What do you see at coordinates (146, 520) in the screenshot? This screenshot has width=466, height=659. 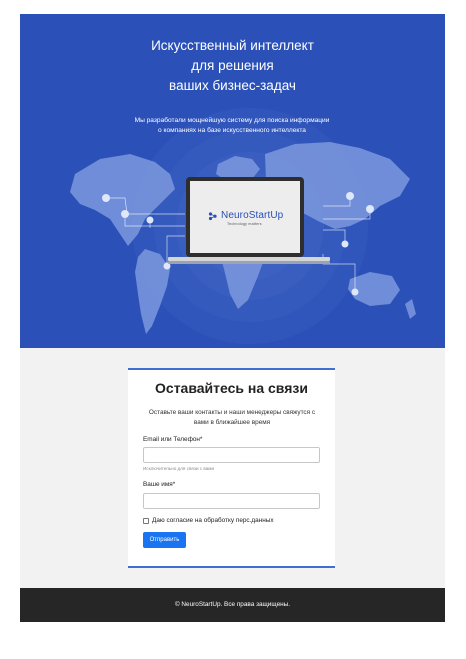 I see `consent-checkbox` at bounding box center [146, 520].